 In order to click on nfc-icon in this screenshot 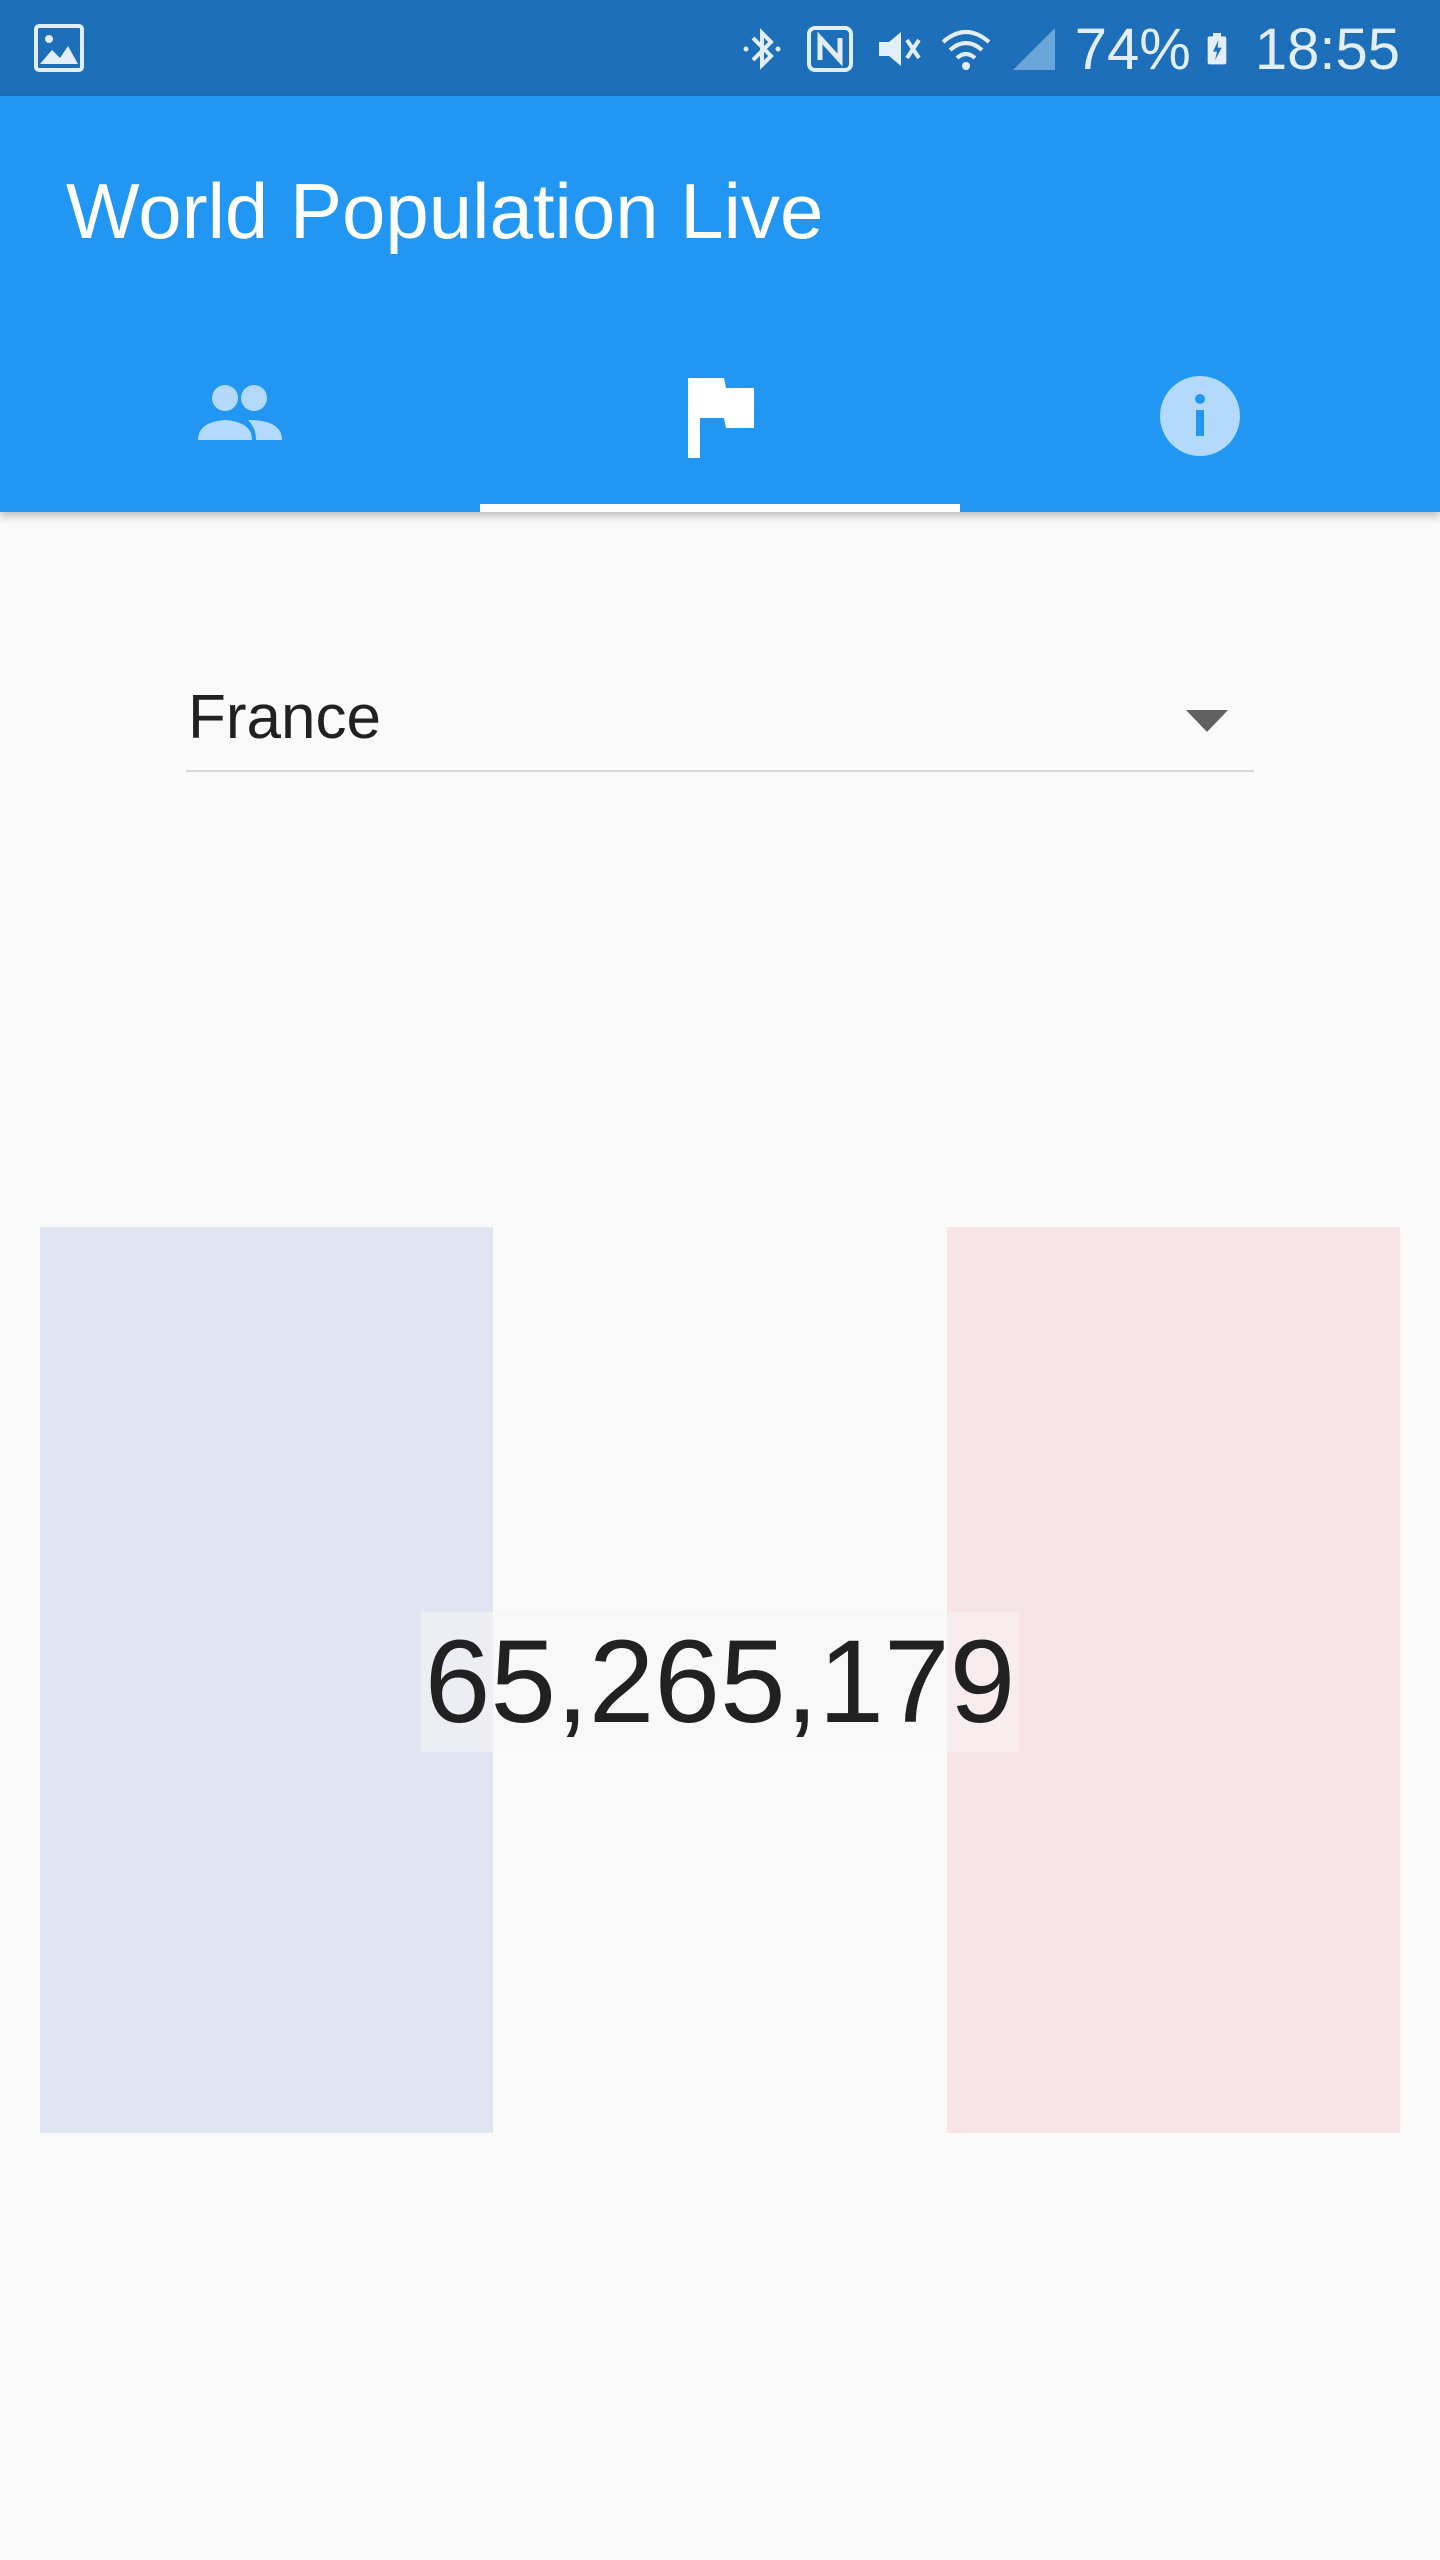, I will do `click(829, 49)`.